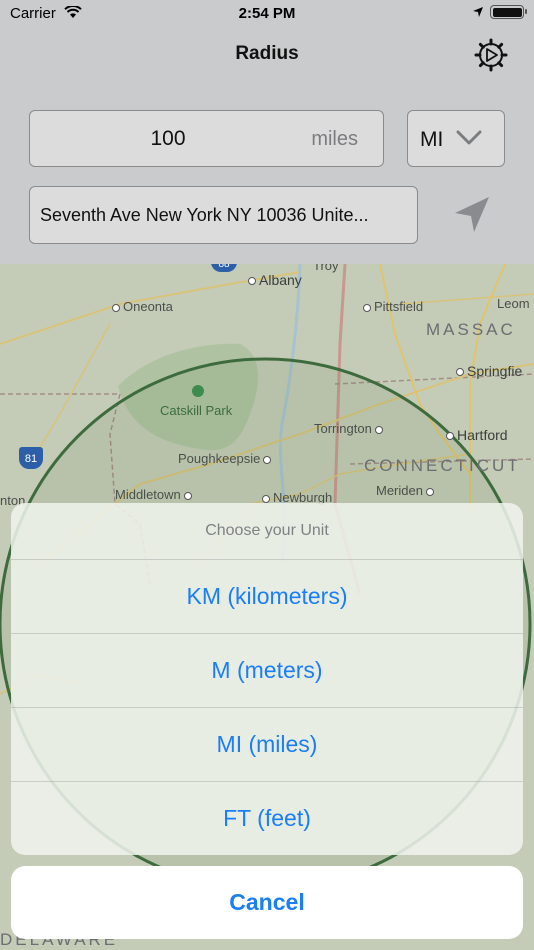  What do you see at coordinates (406, 490) in the screenshot?
I see `map-label-meriden: Meriden` at bounding box center [406, 490].